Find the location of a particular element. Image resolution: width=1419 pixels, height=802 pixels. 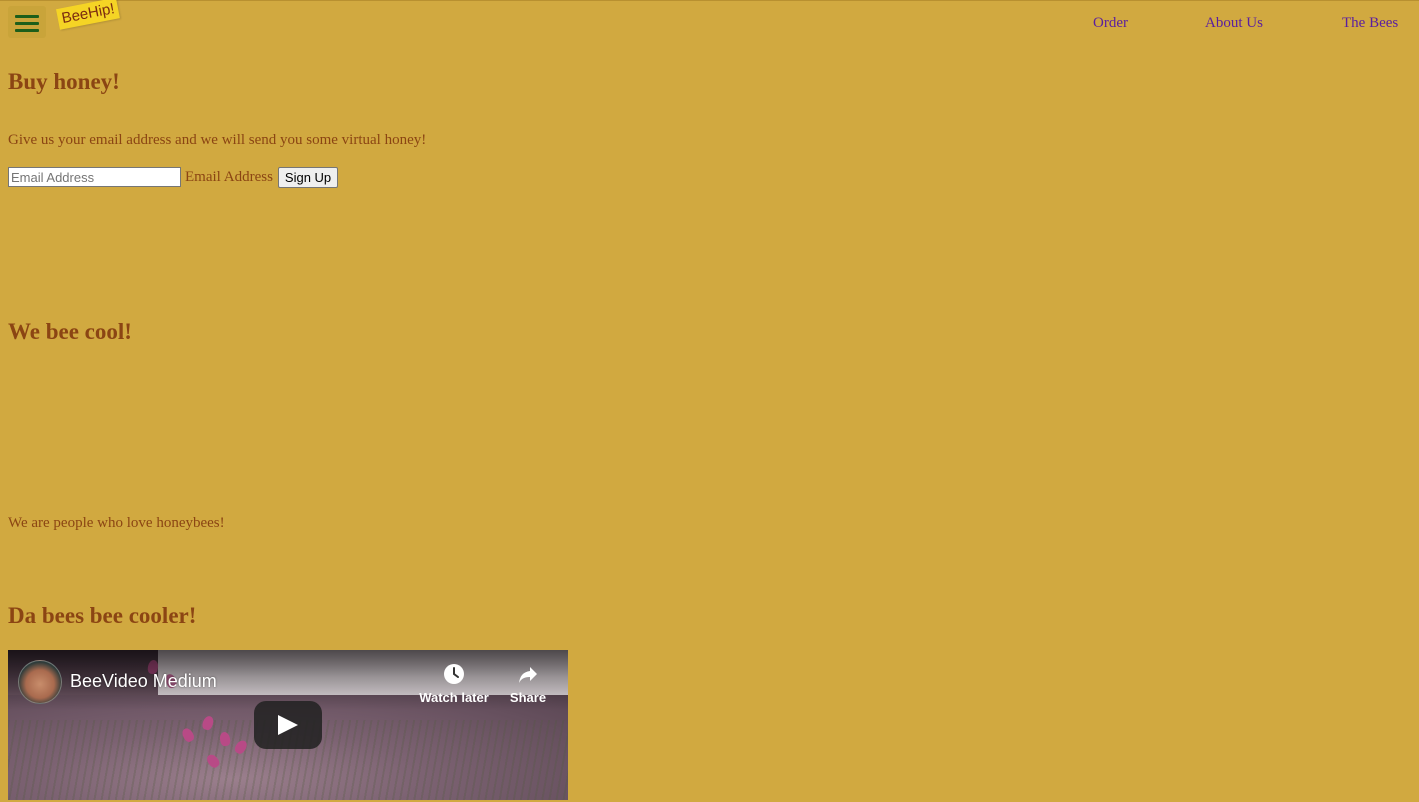

email-input is located at coordinates (94, 177).